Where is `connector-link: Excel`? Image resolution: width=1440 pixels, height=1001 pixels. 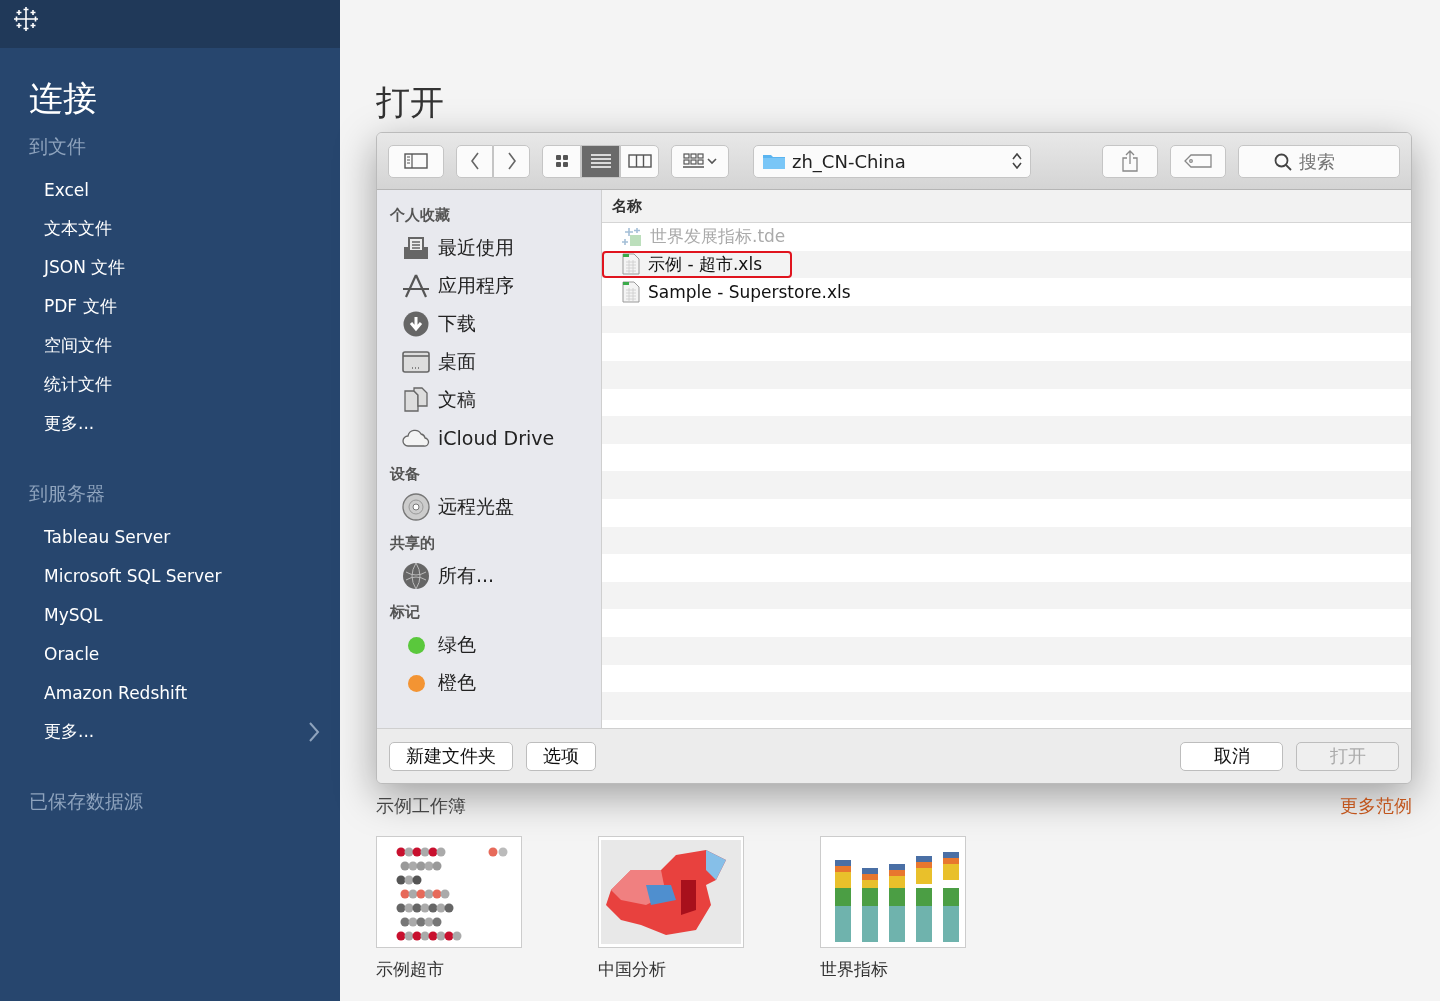 connector-link: Excel is located at coordinates (67, 189).